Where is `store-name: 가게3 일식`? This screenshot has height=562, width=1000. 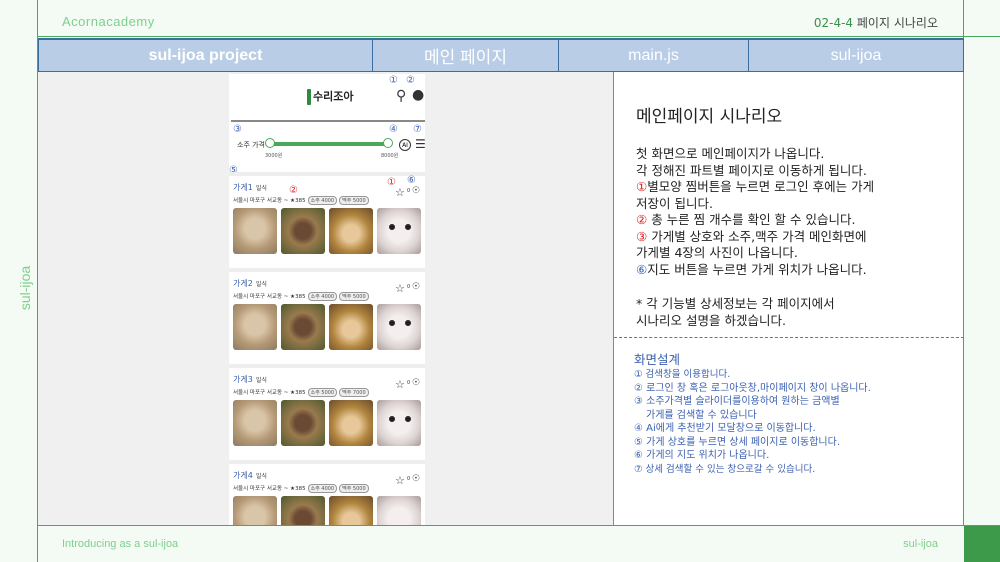
store-name: 가게3 일식 is located at coordinates (250, 379).